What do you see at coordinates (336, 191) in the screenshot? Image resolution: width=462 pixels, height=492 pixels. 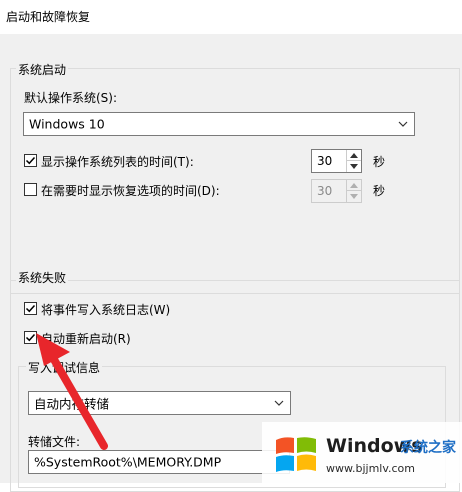 I see `show-recovery-time-stepper: 30` at bounding box center [336, 191].